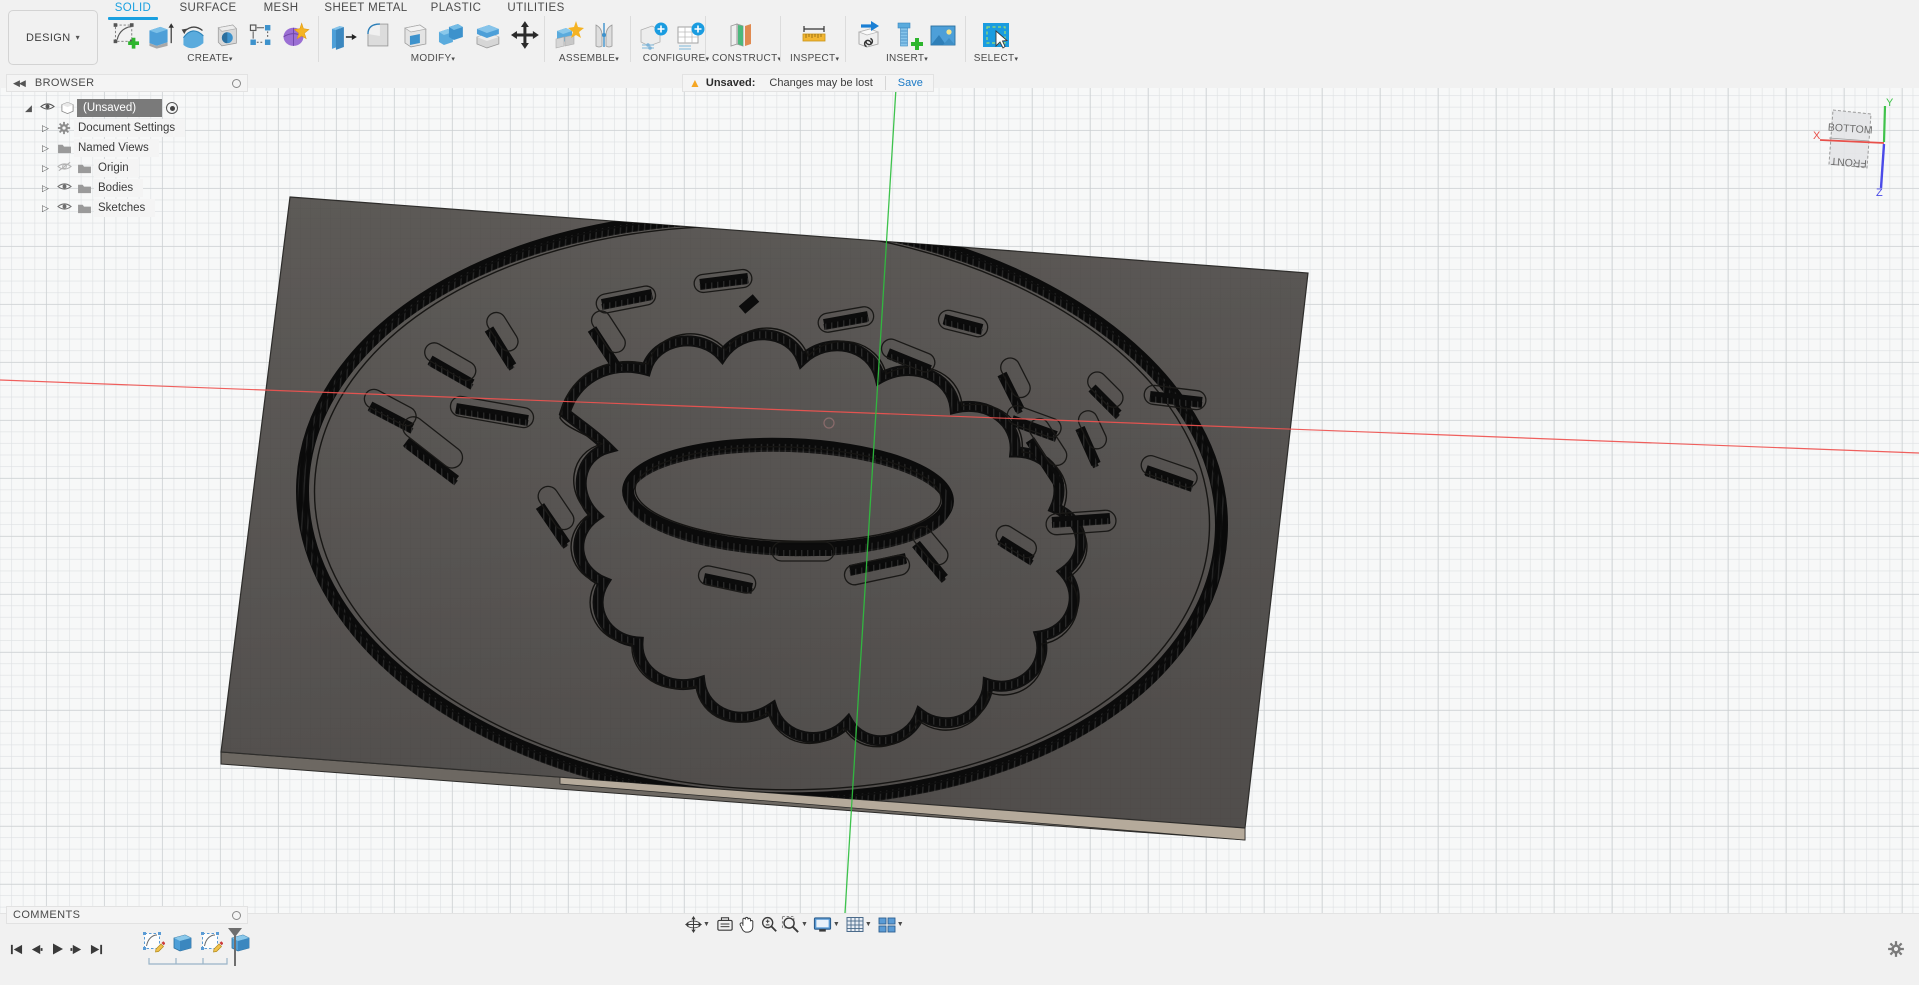  What do you see at coordinates (127, 108) in the screenshot?
I see `tree-item-unsaved: ◢ (Unsaved)` at bounding box center [127, 108].